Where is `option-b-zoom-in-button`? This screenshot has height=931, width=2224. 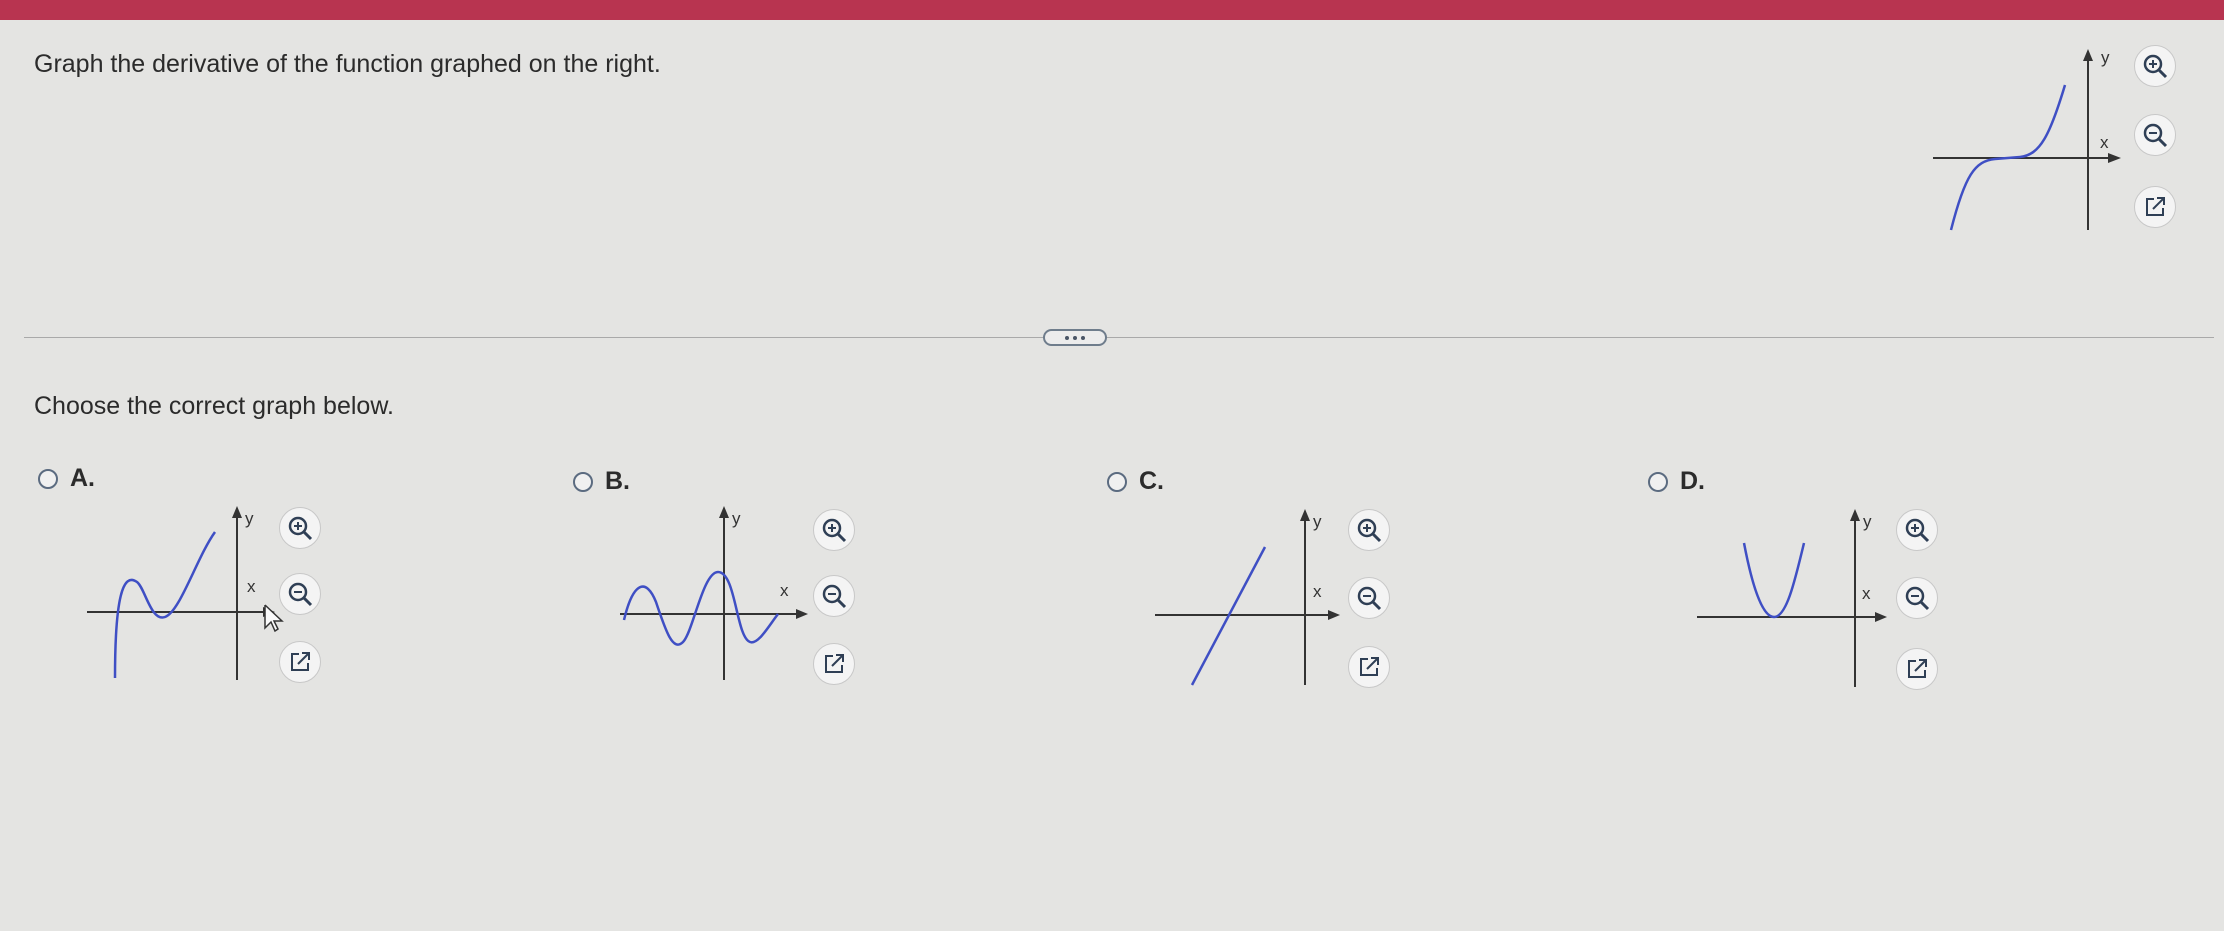
option-b-zoom-in-button is located at coordinates (834, 530).